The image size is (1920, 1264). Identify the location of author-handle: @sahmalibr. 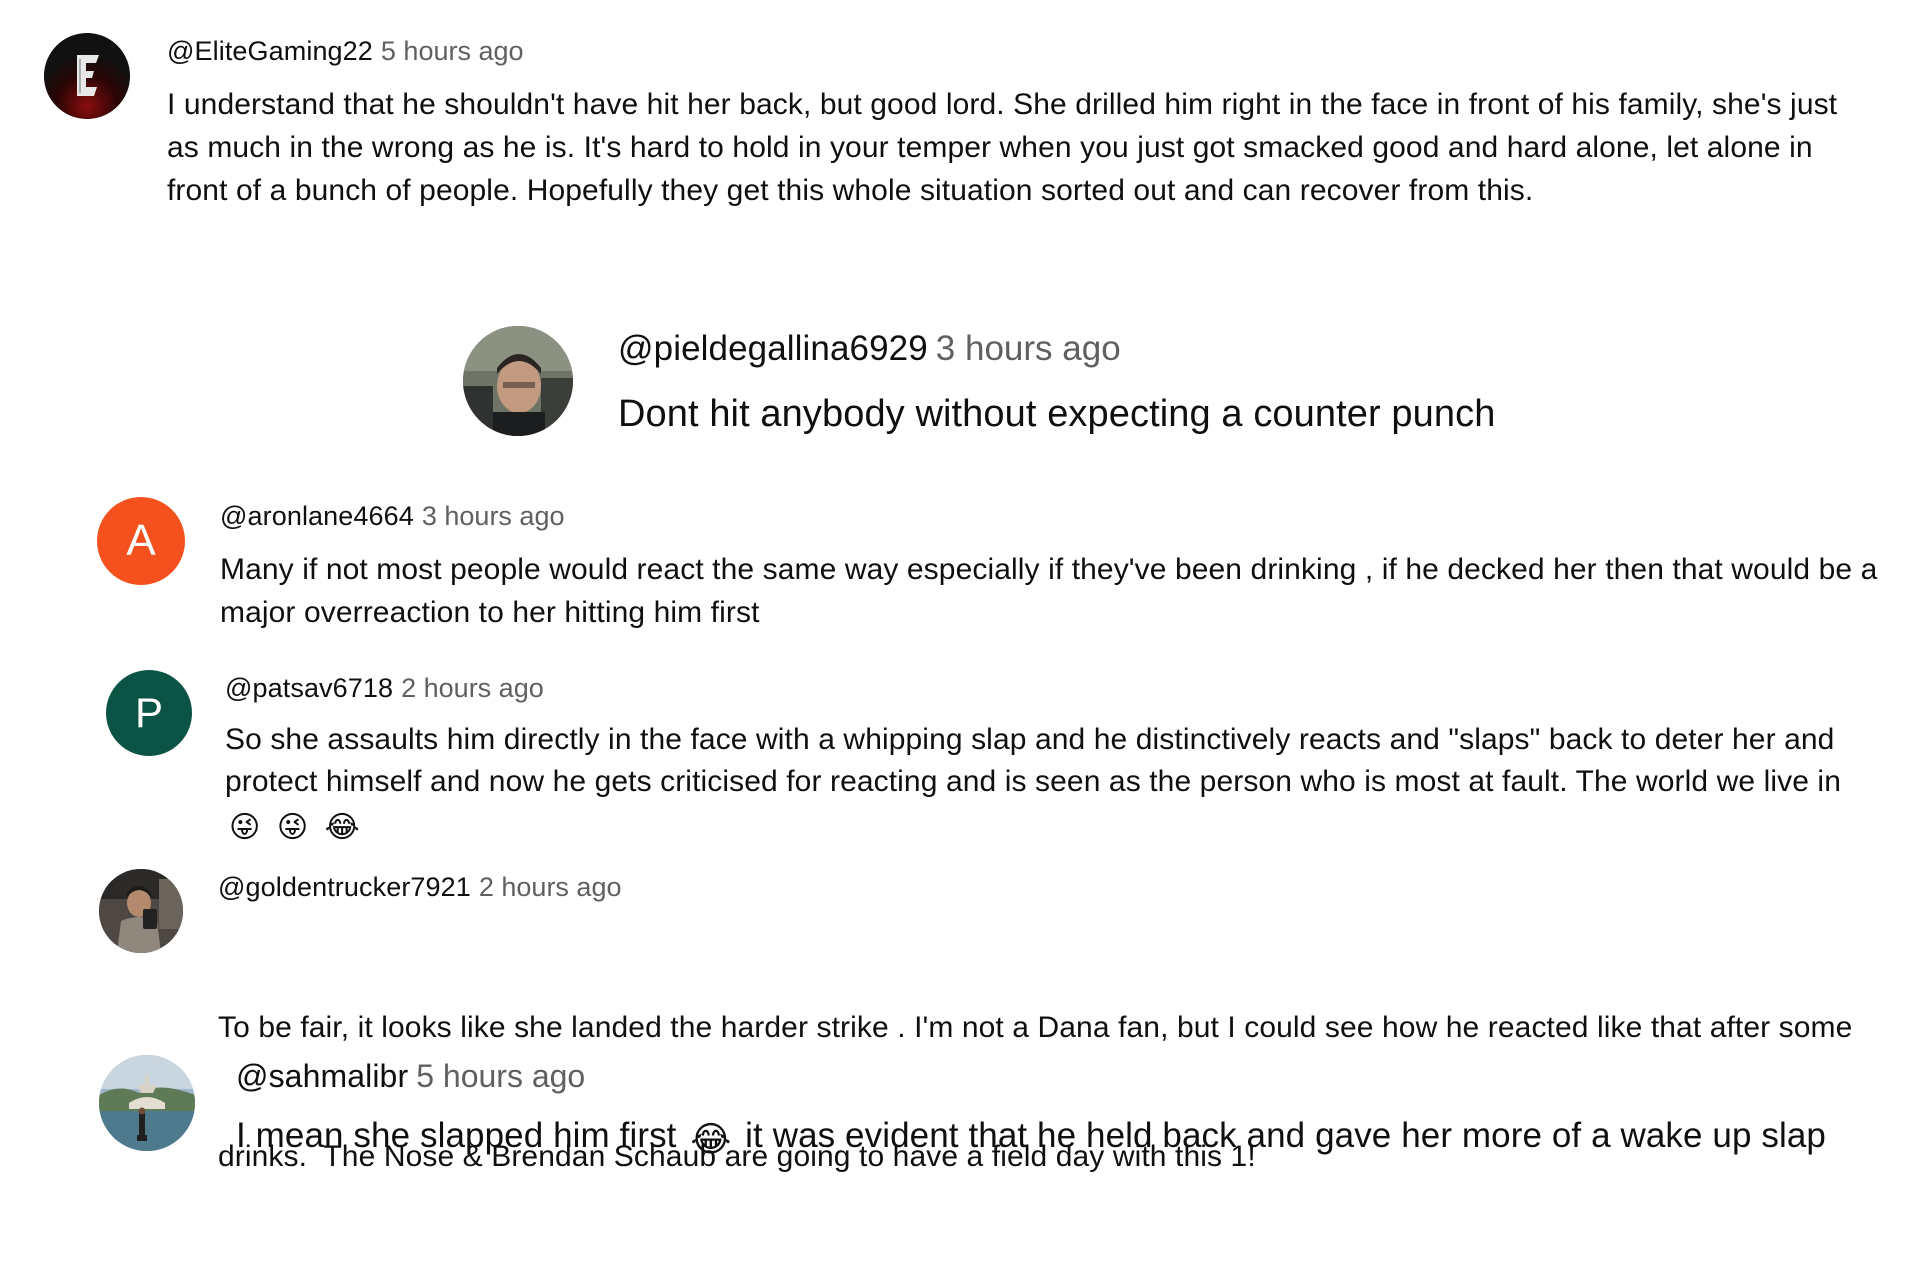
(322, 1076).